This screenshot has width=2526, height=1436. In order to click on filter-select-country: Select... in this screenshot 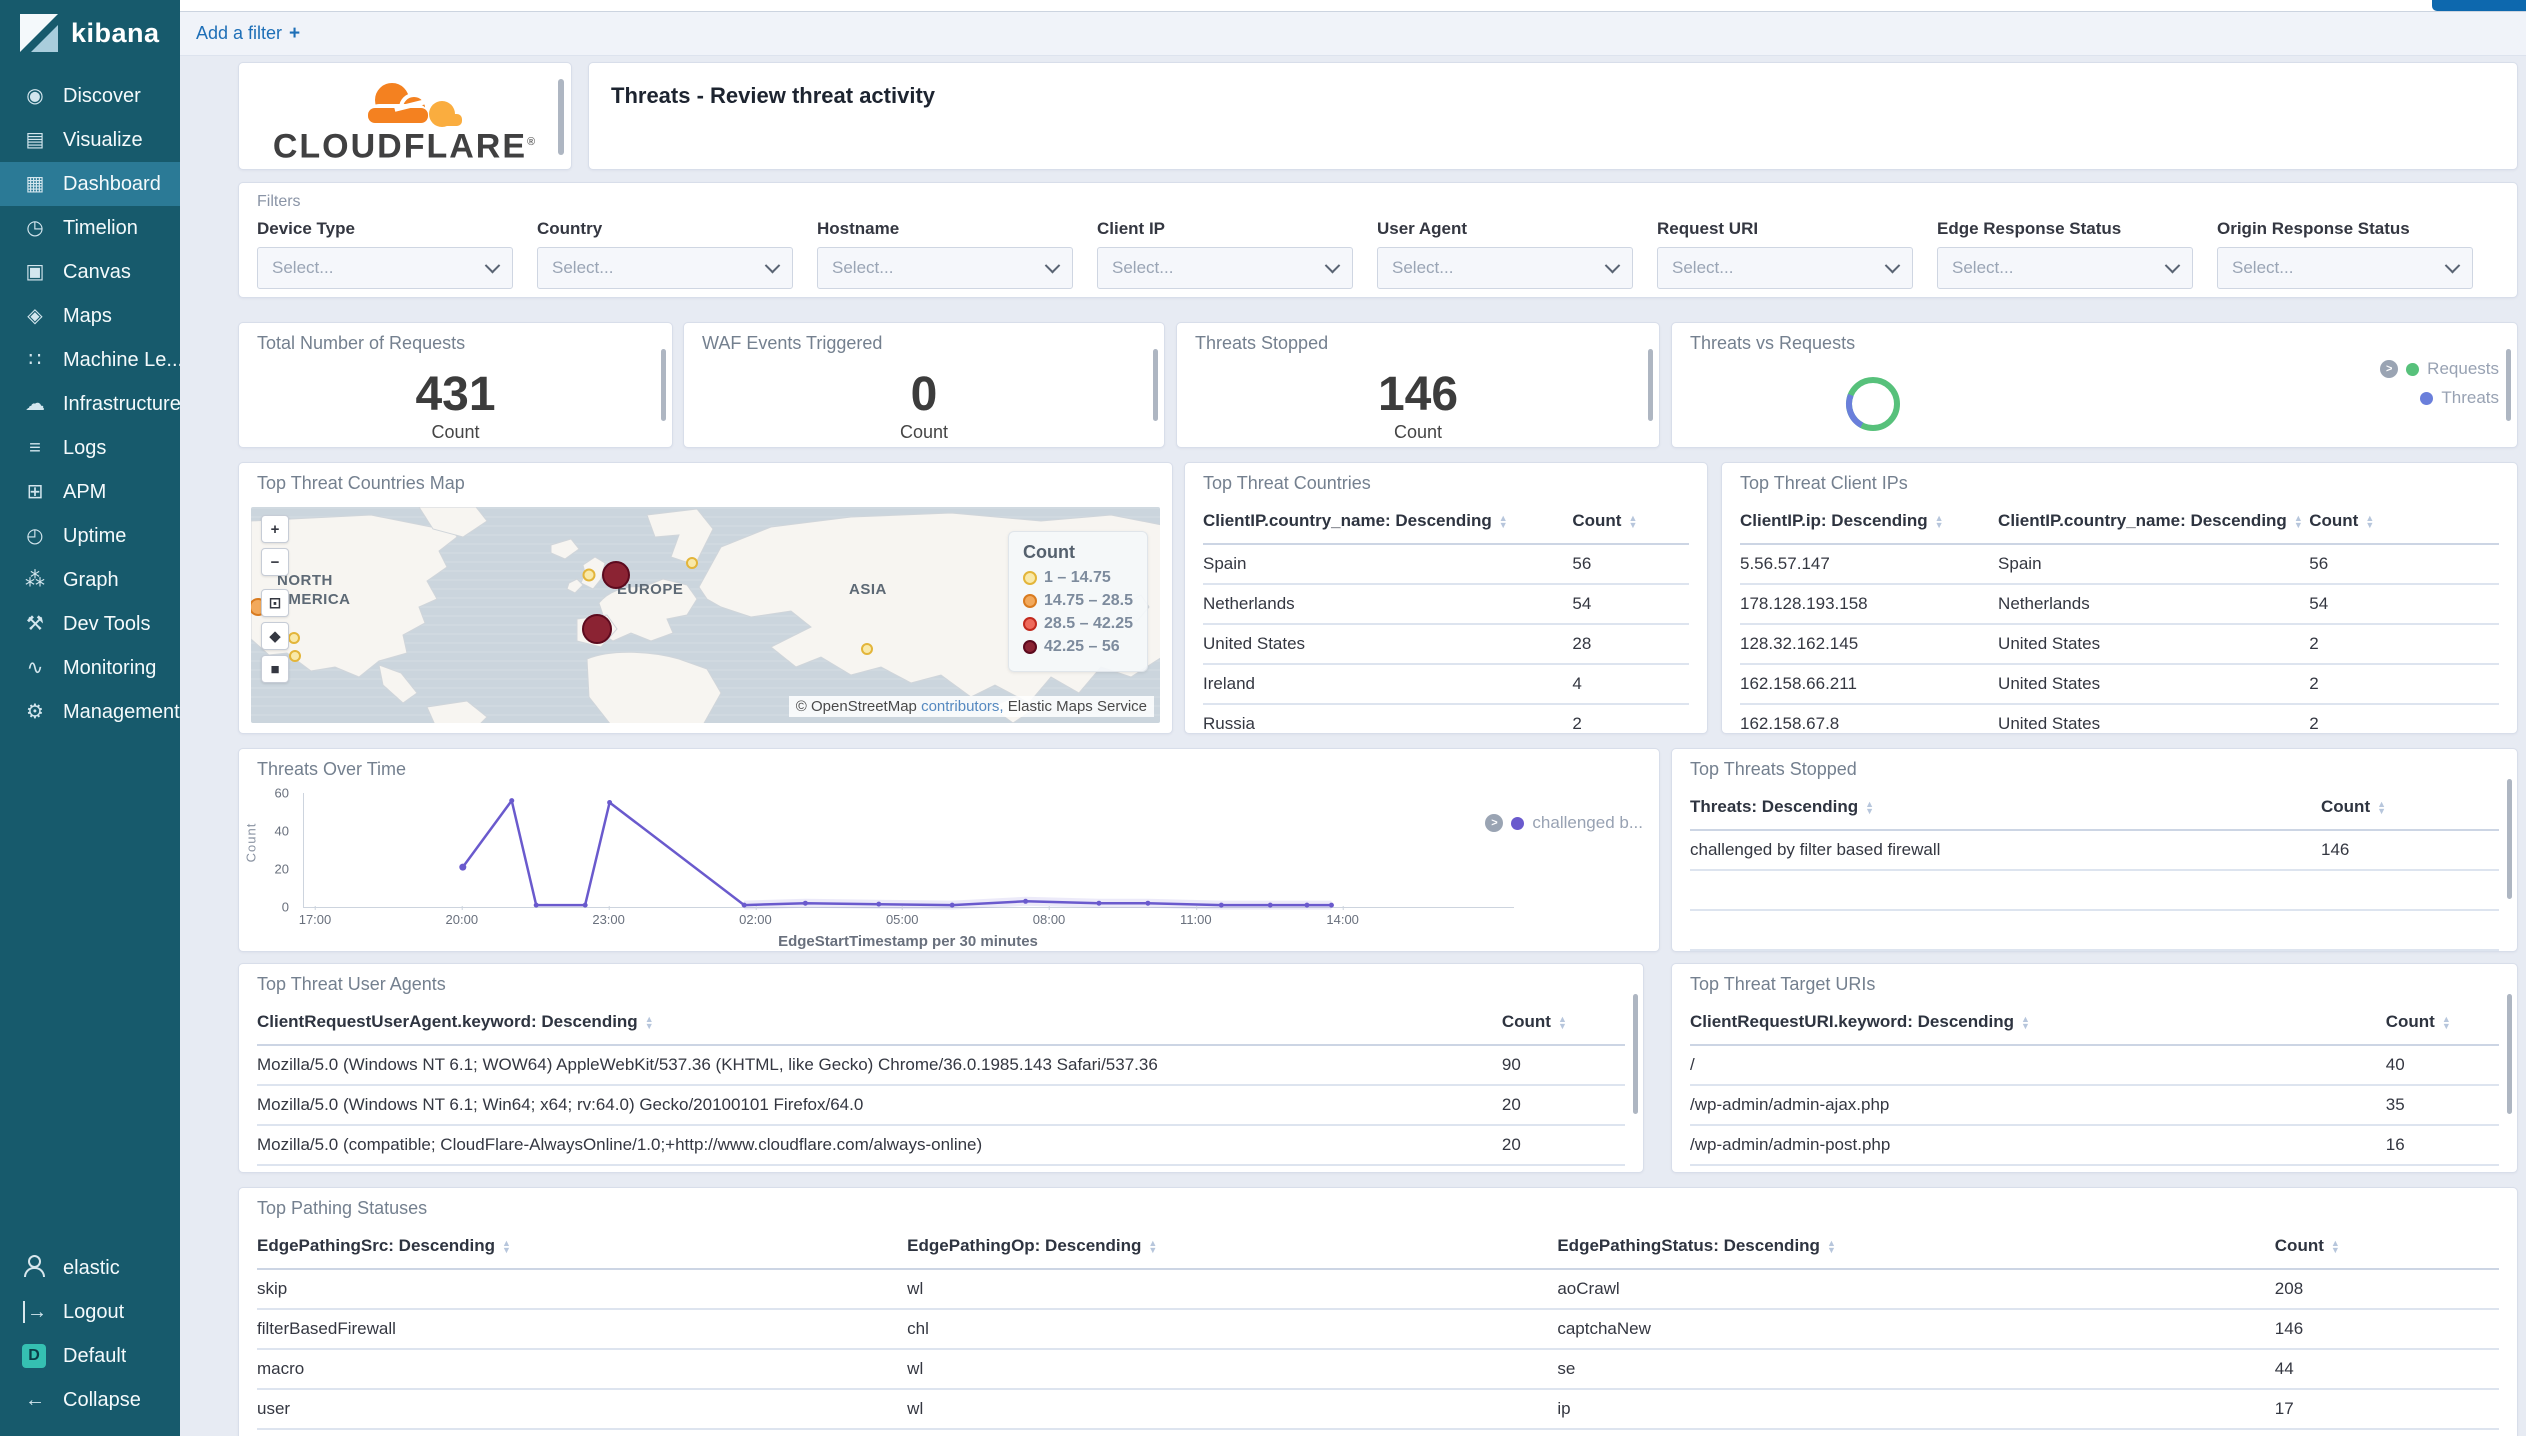, I will do `click(665, 268)`.